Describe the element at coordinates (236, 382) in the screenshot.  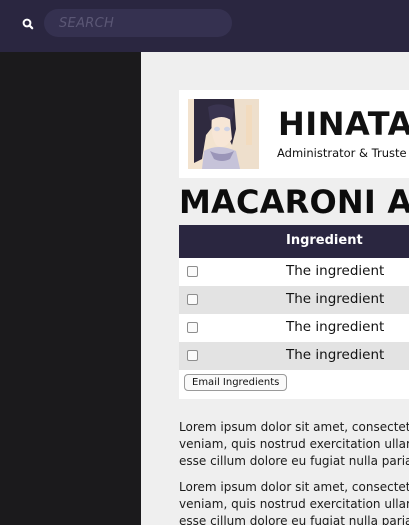
I see `email-ingredients-button: Email Ingredients` at that location.